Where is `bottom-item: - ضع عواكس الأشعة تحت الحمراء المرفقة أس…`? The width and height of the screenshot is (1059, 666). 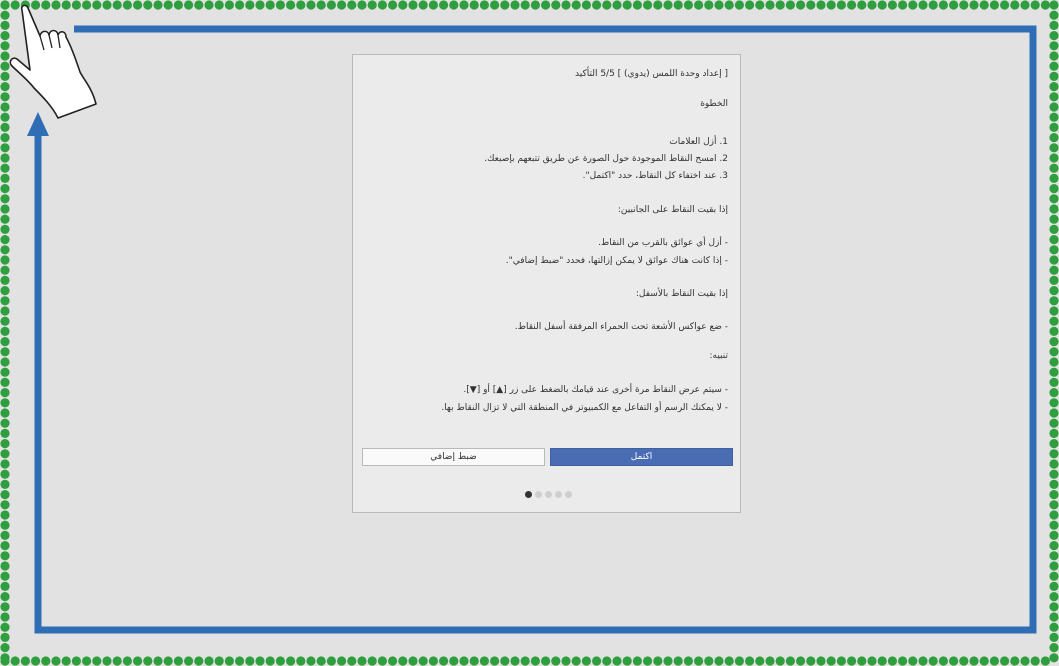
bottom-item: - ضع عواكس الأشعة تحت الحمراء المرفقة أس… is located at coordinates (621, 327).